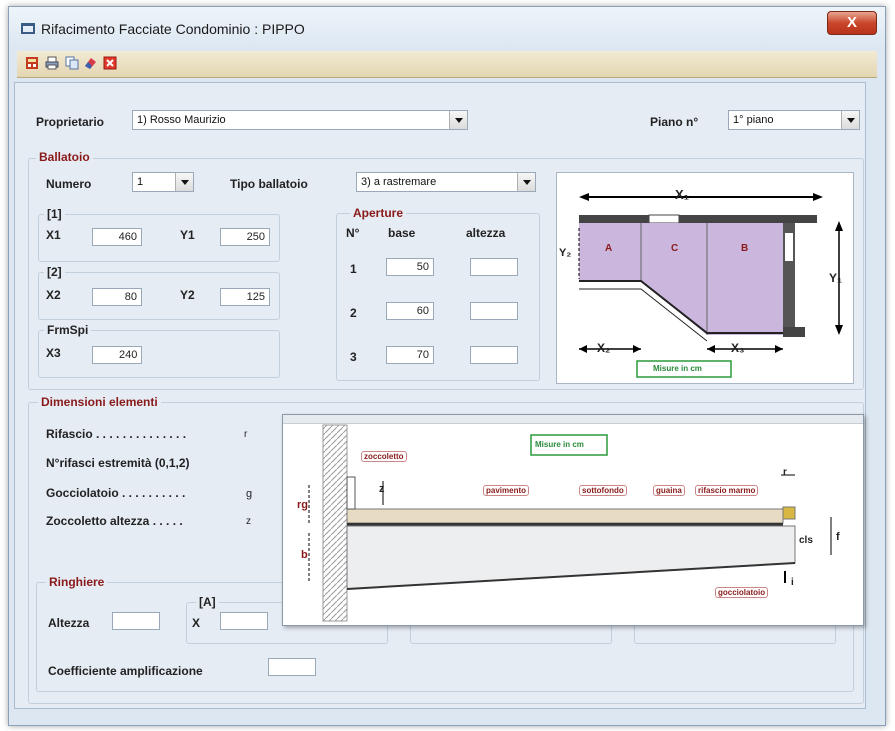 This screenshot has width=895, height=731. Describe the element at coordinates (54, 214) in the screenshot. I see `group-1-title: [1]` at that location.